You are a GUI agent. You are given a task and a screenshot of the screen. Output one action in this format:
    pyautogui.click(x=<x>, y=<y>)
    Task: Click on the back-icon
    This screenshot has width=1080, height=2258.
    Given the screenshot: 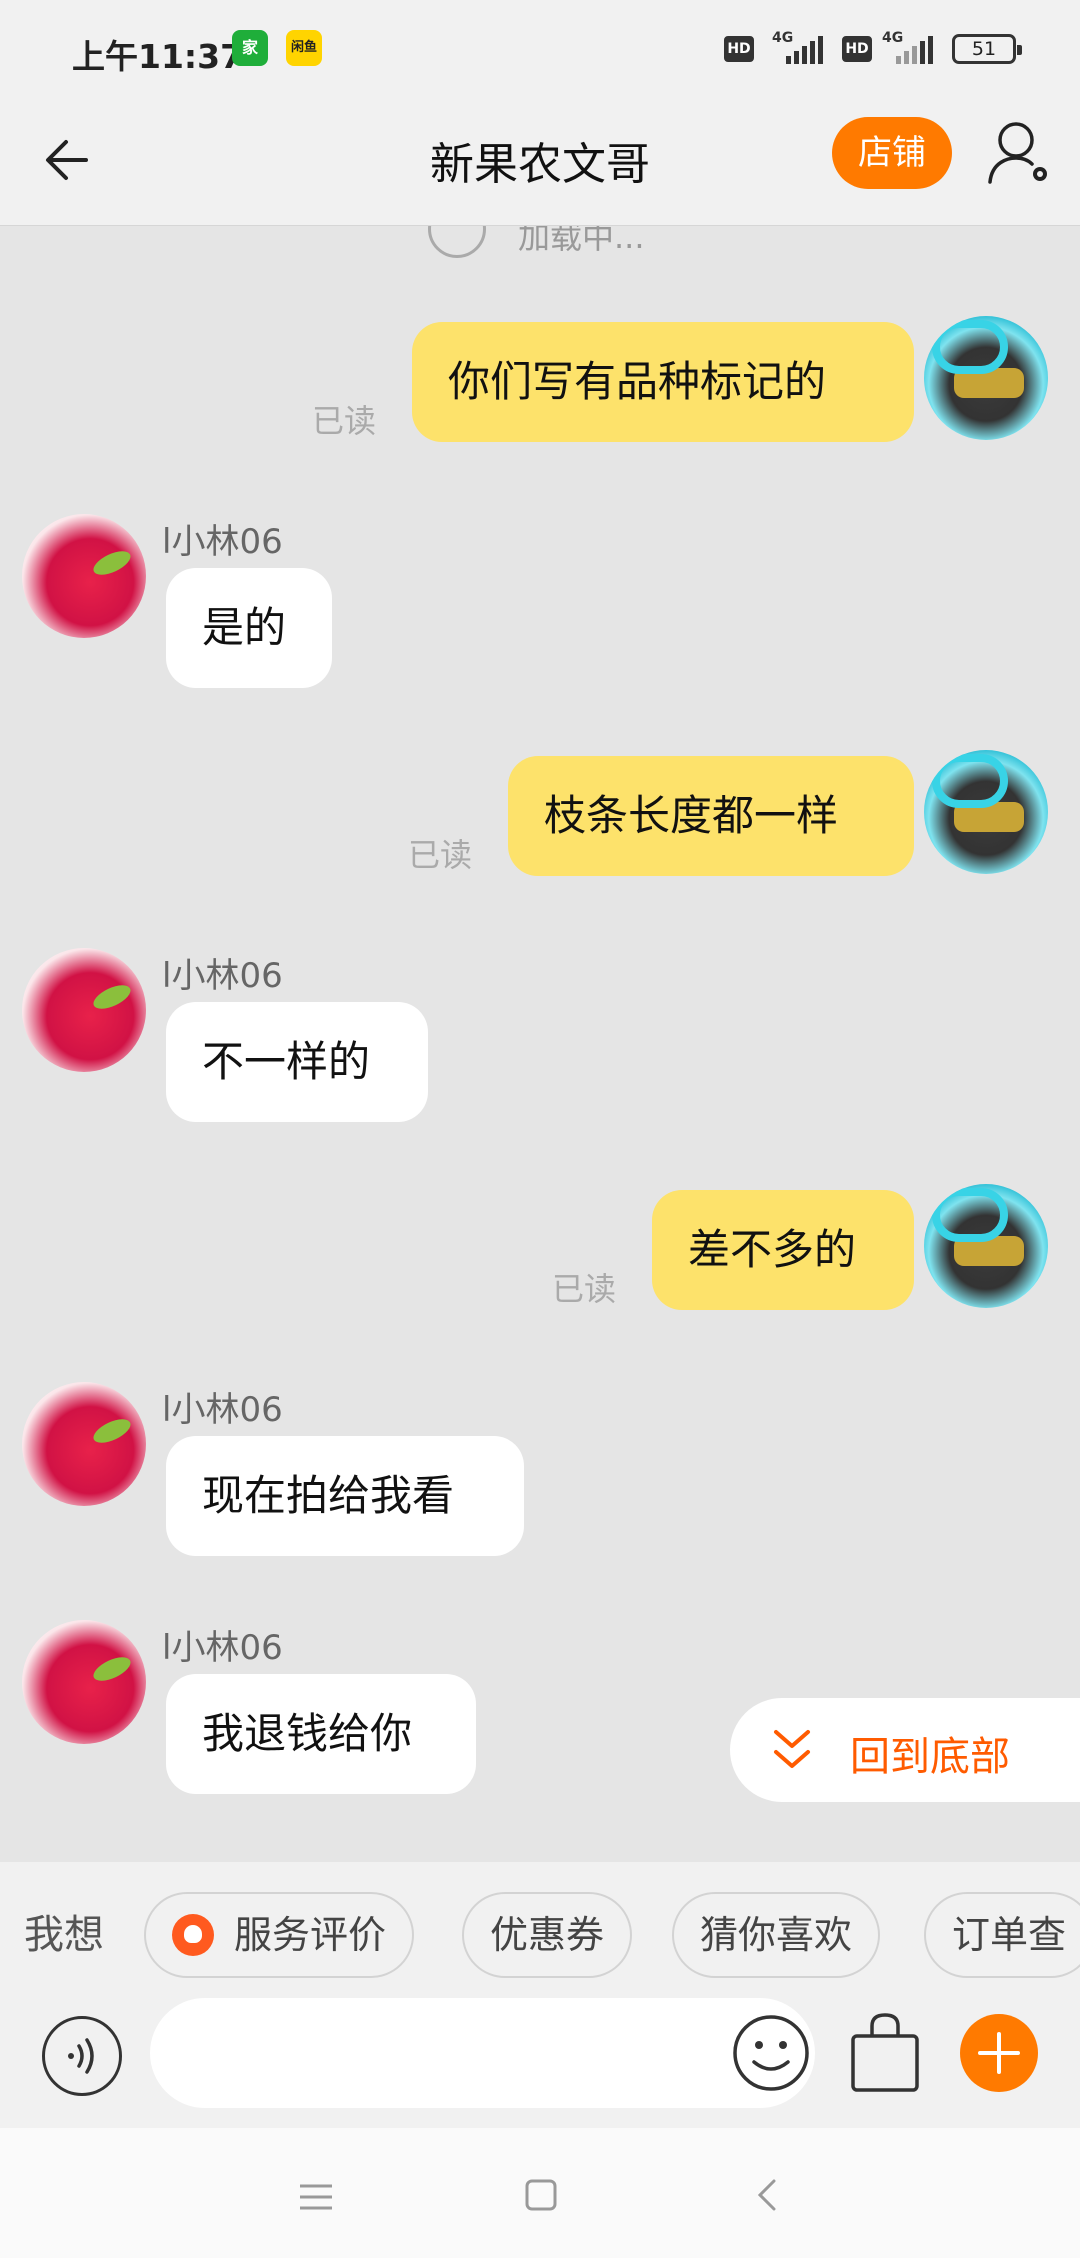 What is the action you would take?
    pyautogui.click(x=767, y=2197)
    